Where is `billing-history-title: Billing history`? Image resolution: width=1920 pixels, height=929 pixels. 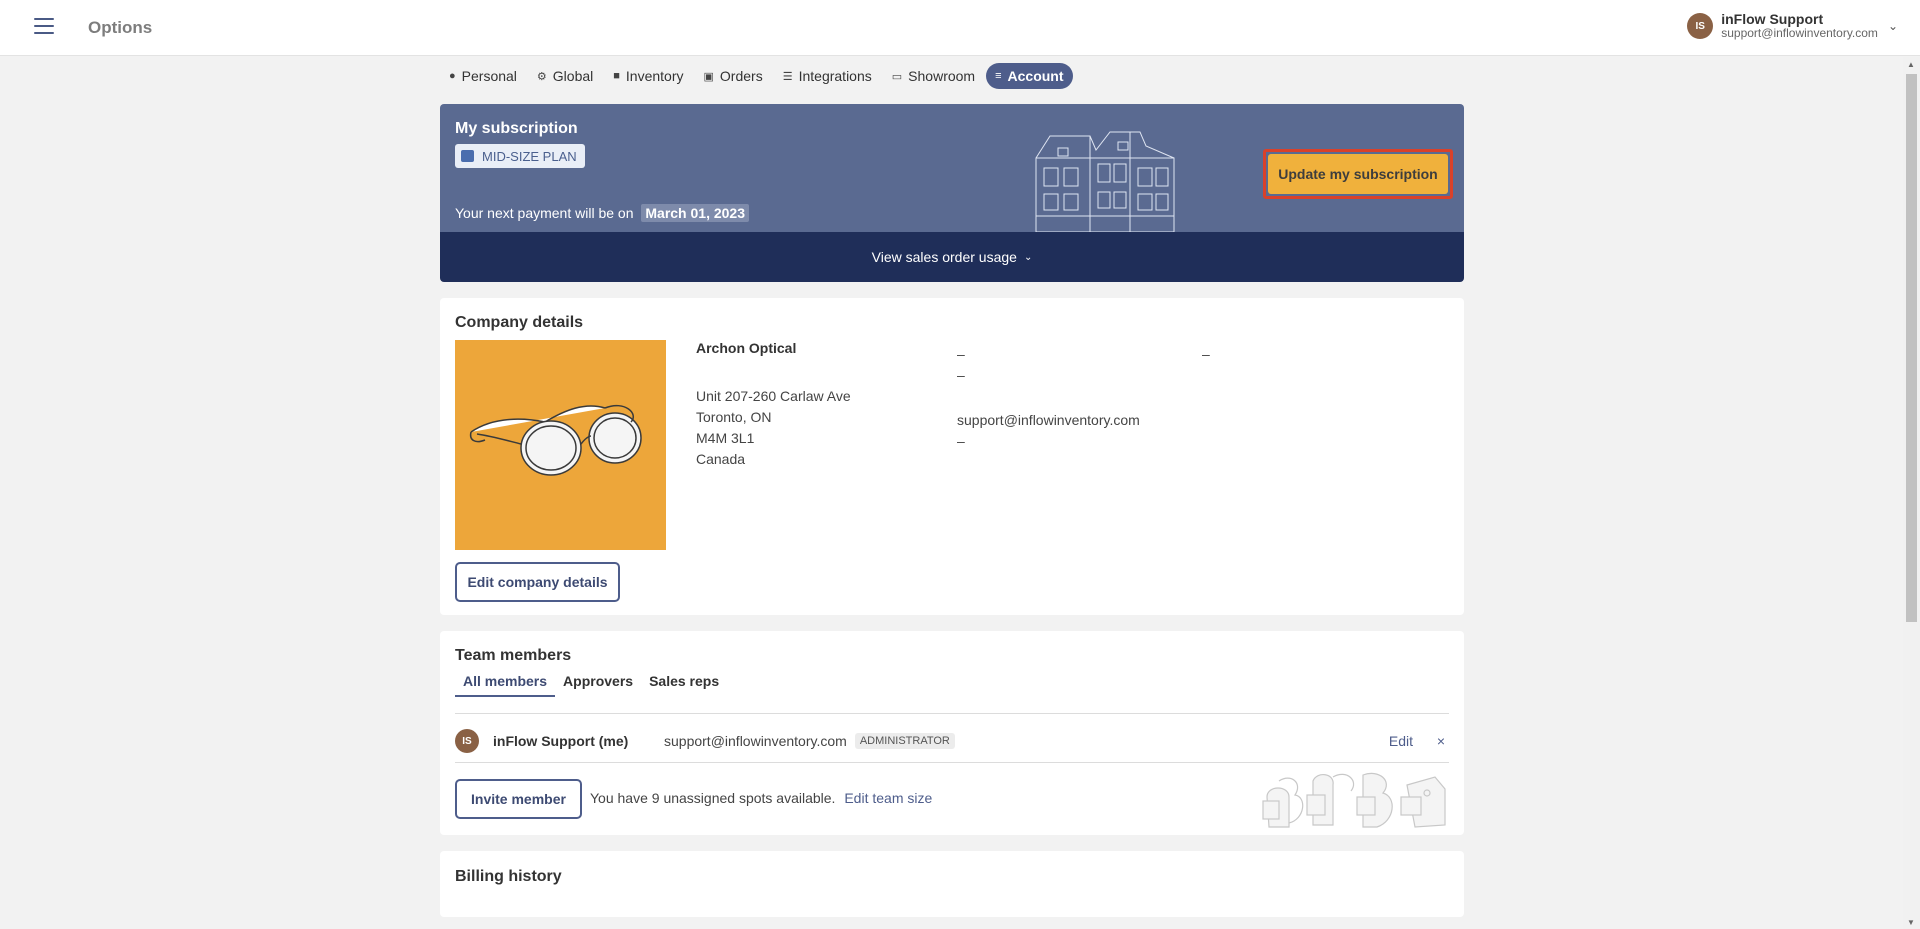
billing-history-title: Billing history is located at coordinates (508, 876).